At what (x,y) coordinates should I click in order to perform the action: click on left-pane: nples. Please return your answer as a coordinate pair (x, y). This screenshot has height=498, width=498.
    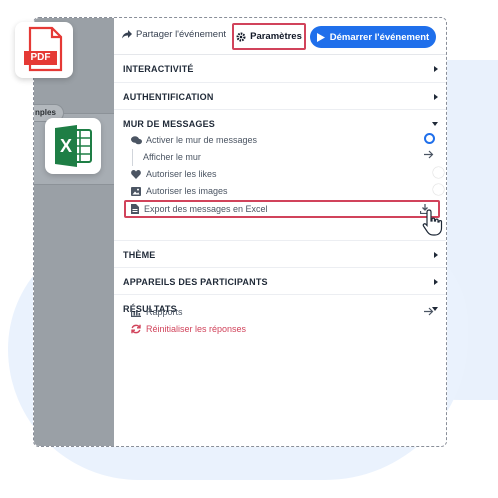
    Looking at the image, I should click on (74, 232).